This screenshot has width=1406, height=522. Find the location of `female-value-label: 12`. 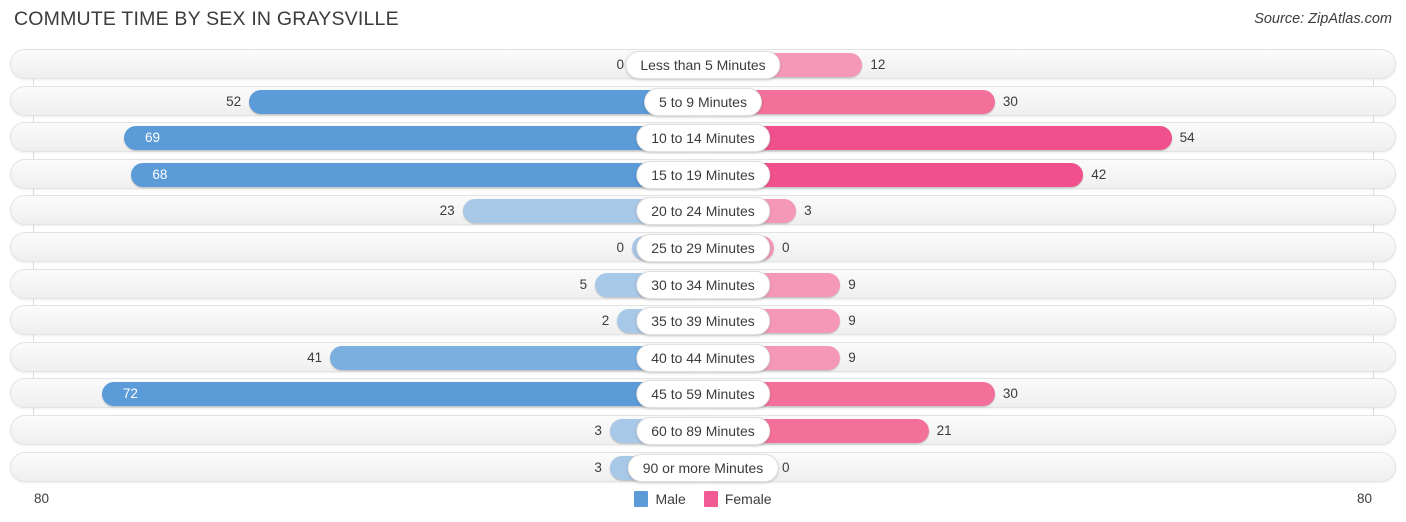

female-value-label: 12 is located at coordinates (878, 64).